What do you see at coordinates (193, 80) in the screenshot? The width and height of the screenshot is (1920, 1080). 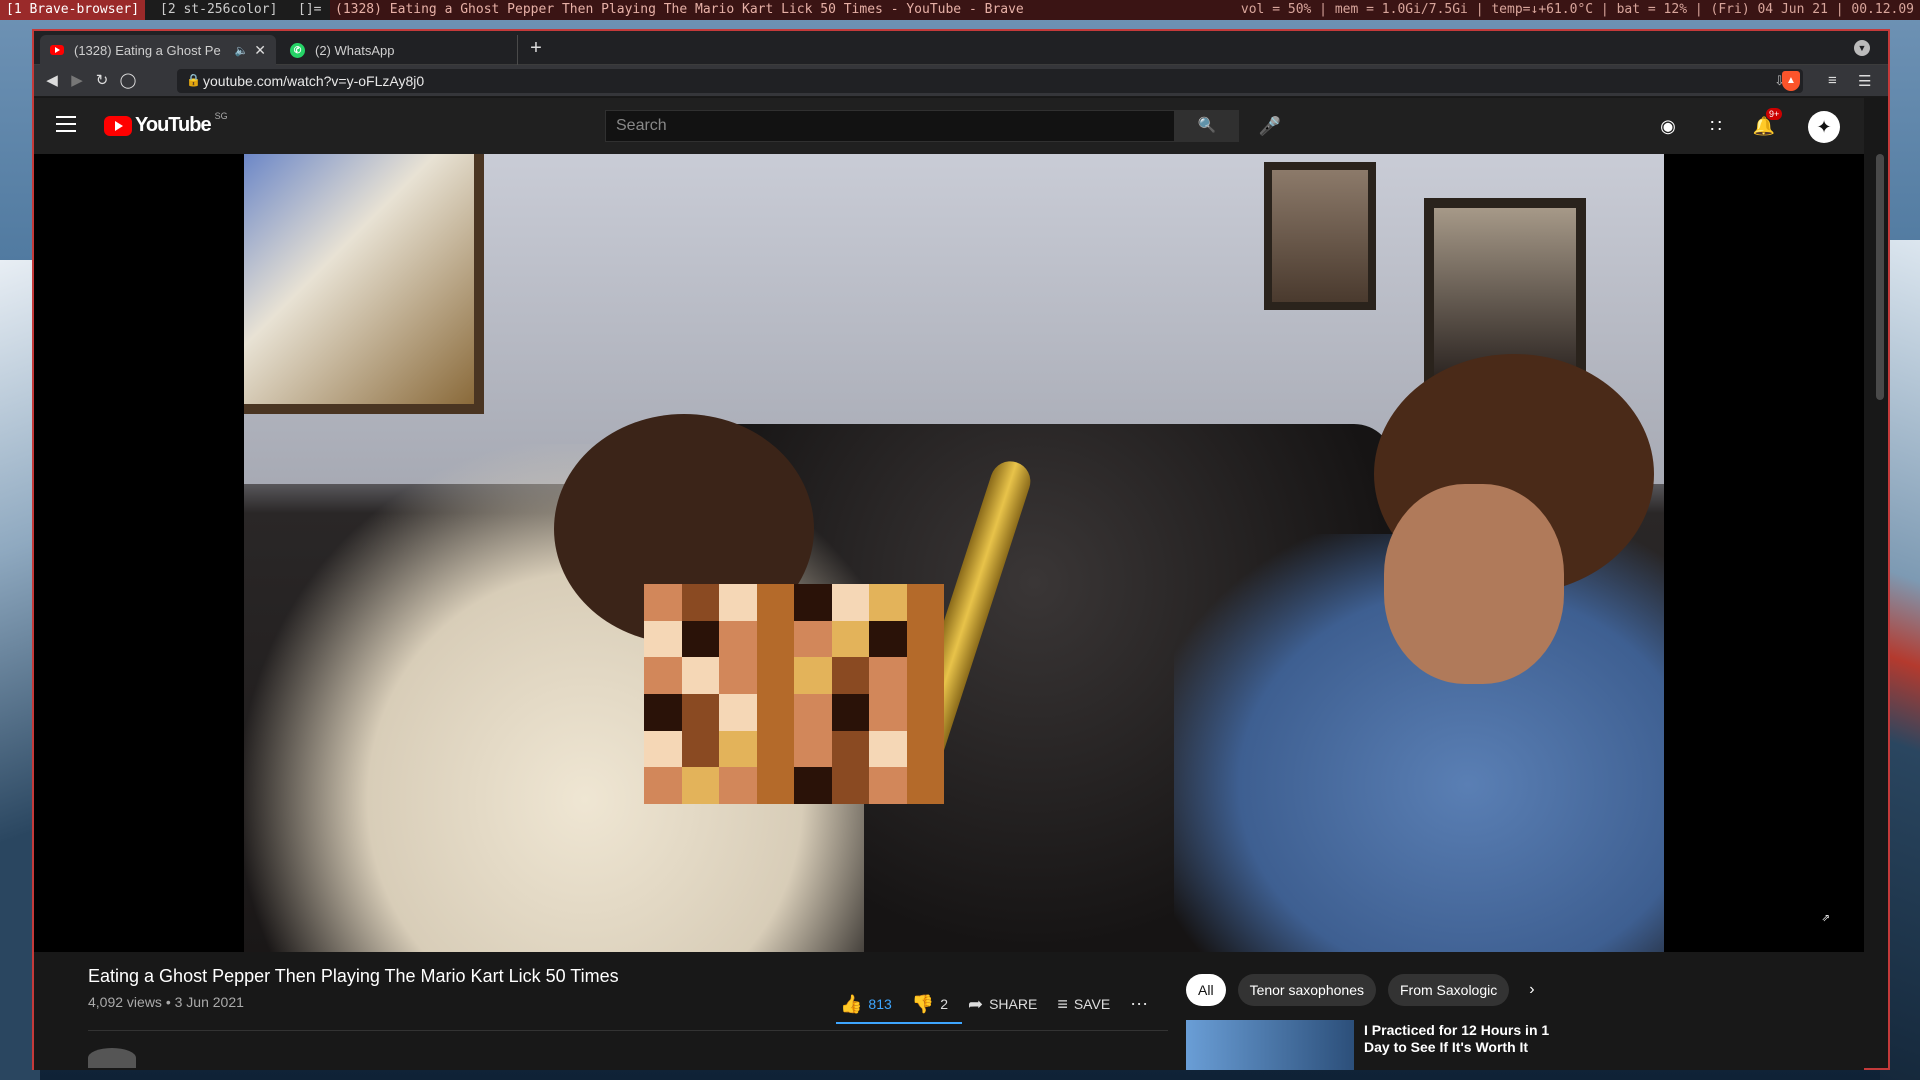 I see `lock-icon: 🔒` at bounding box center [193, 80].